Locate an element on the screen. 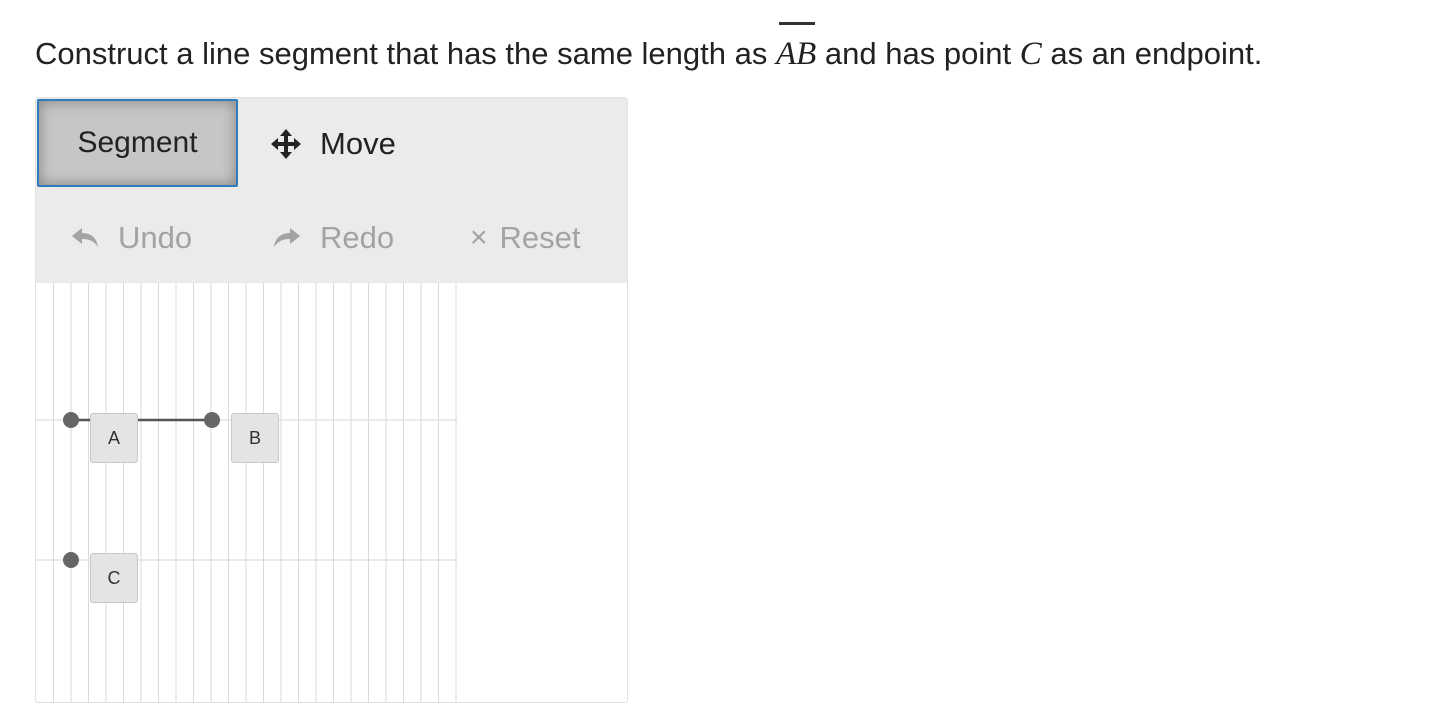 The image size is (1432, 716). redo-label: Redo is located at coordinates (357, 237).